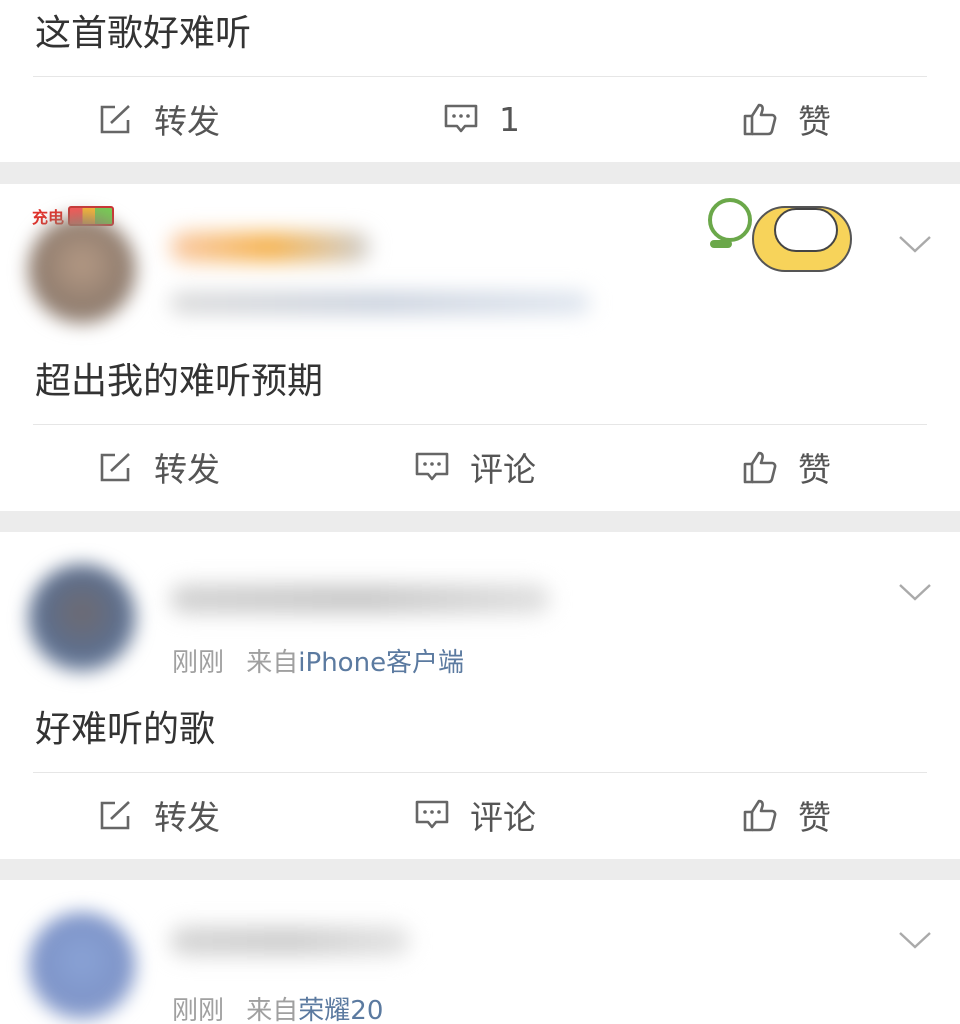  What do you see at coordinates (143, 33) in the screenshot?
I see `post-text: 这首歌好难听` at bounding box center [143, 33].